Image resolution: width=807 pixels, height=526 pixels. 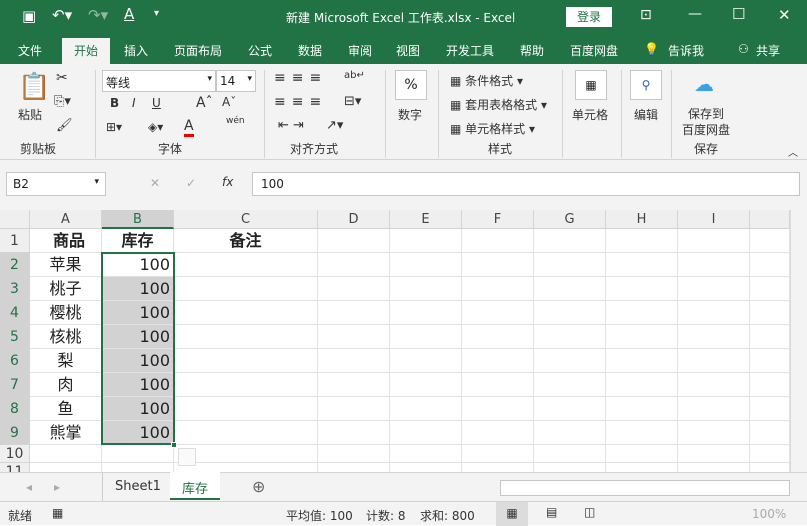 What do you see at coordinates (551, 512) in the screenshot?
I see `page-layout-view-icon: ▤` at bounding box center [551, 512].